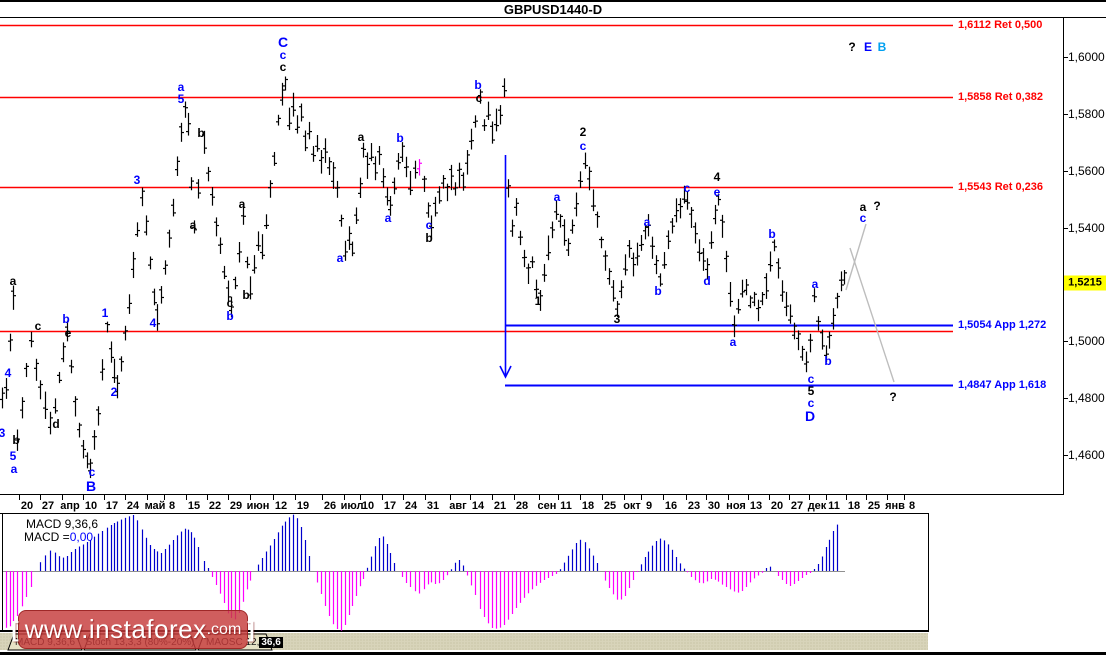 The width and height of the screenshot is (1106, 663). I want to click on date-axis-label: 28, so click(522, 506).